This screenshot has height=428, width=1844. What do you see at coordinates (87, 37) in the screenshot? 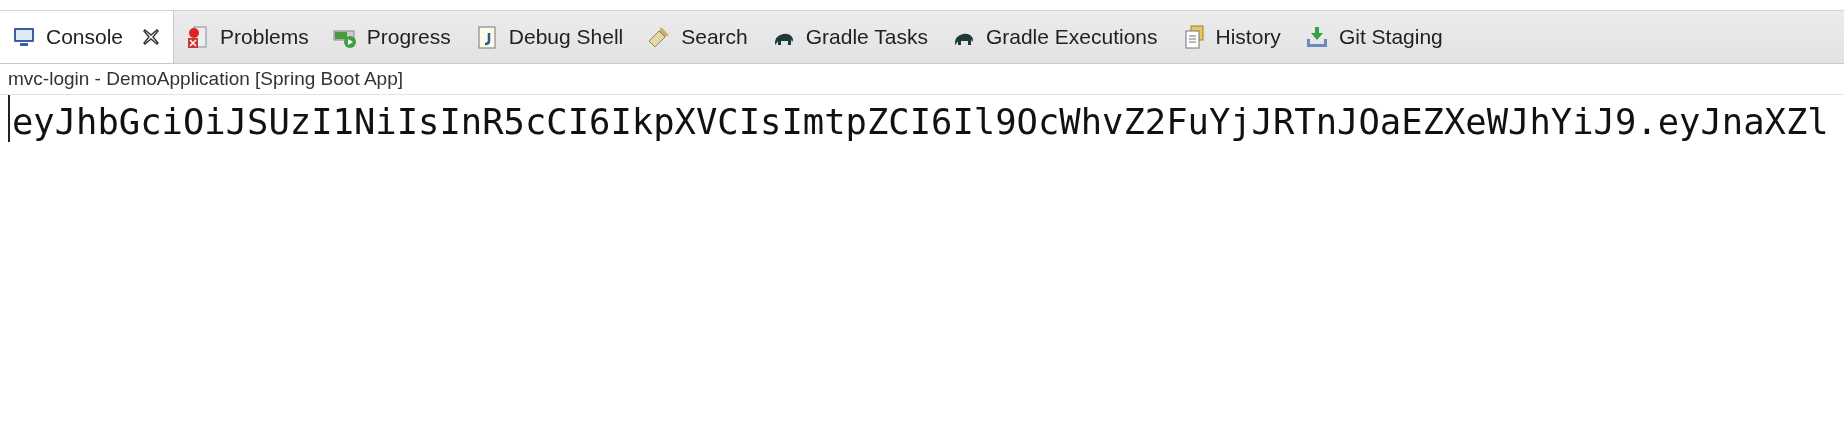
I see `view-tab: Console` at bounding box center [87, 37].